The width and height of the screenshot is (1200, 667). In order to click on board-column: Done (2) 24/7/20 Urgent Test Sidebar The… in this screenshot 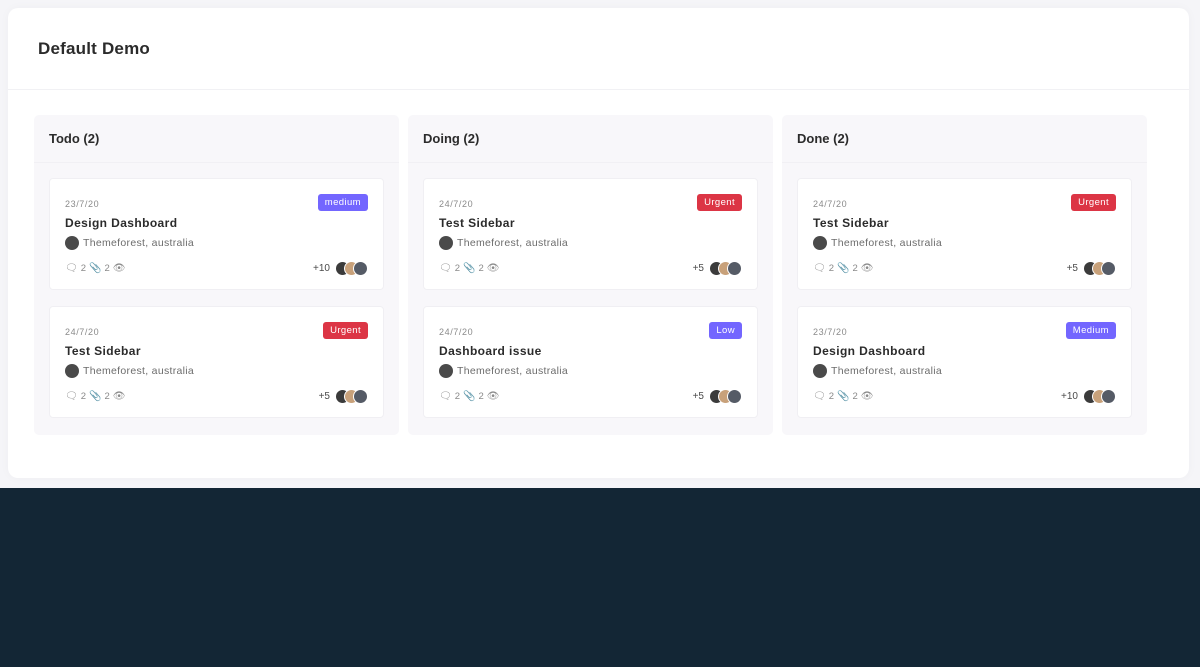, I will do `click(964, 275)`.